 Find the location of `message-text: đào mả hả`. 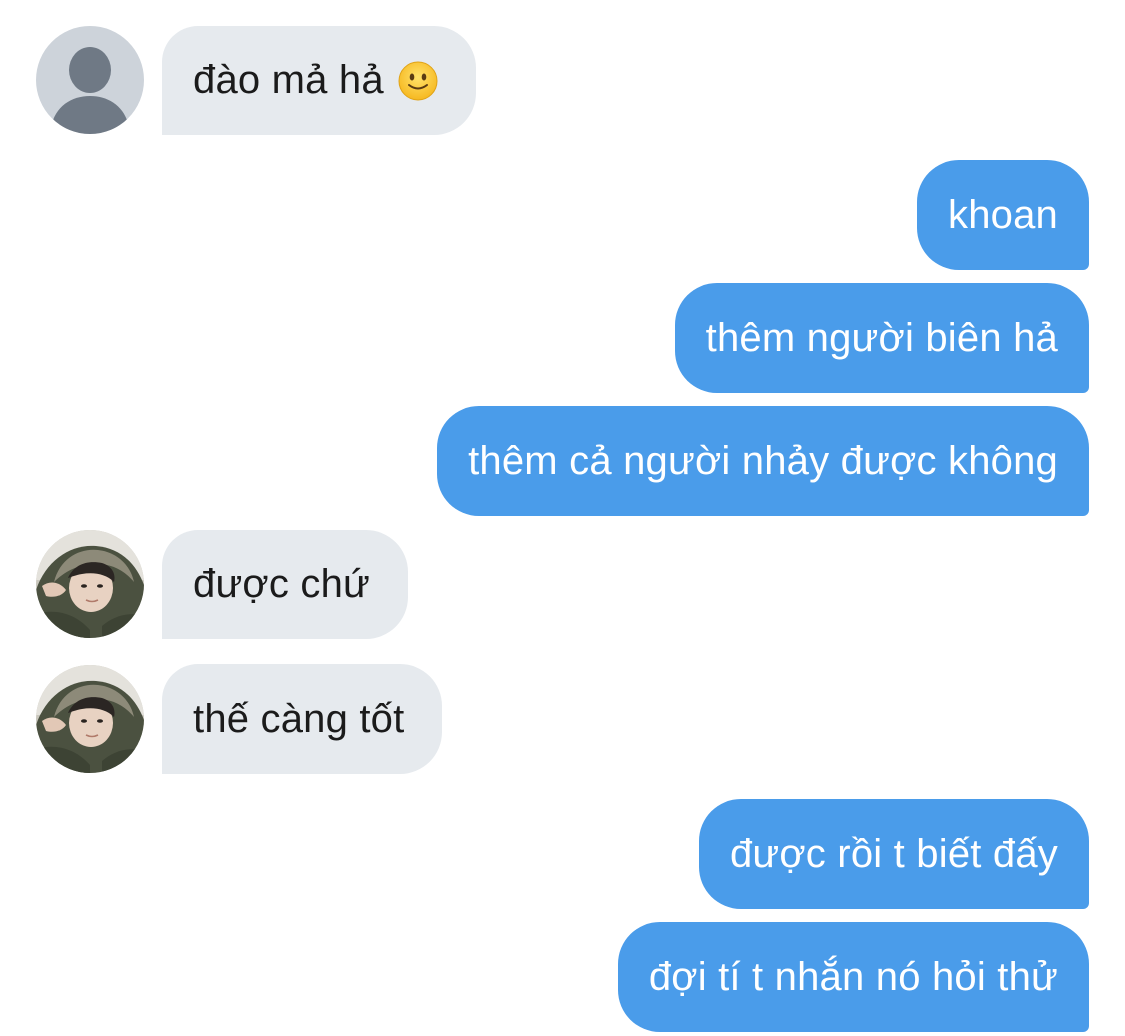

message-text: đào mả hả is located at coordinates (288, 80).